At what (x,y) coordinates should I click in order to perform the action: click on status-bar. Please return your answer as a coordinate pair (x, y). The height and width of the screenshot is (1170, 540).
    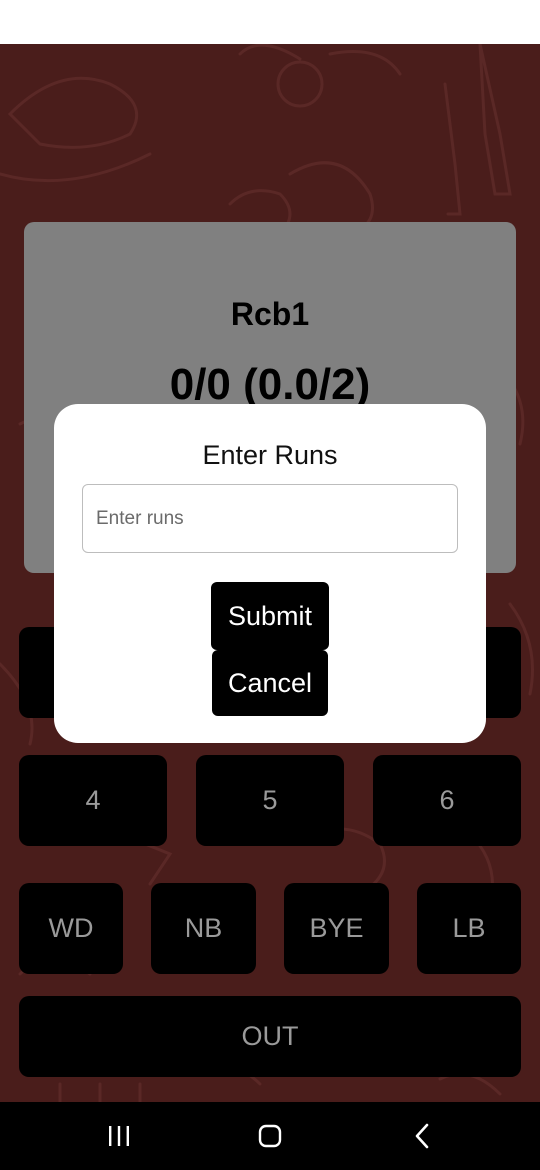
    Looking at the image, I should click on (270, 22).